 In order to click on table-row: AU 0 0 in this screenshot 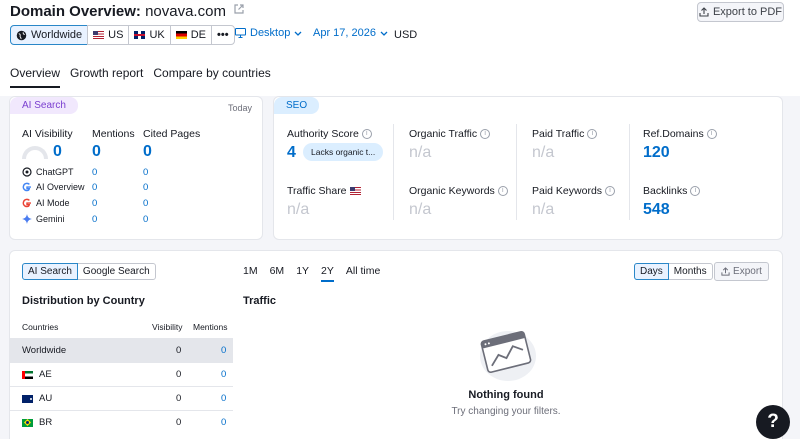, I will do `click(121, 398)`.